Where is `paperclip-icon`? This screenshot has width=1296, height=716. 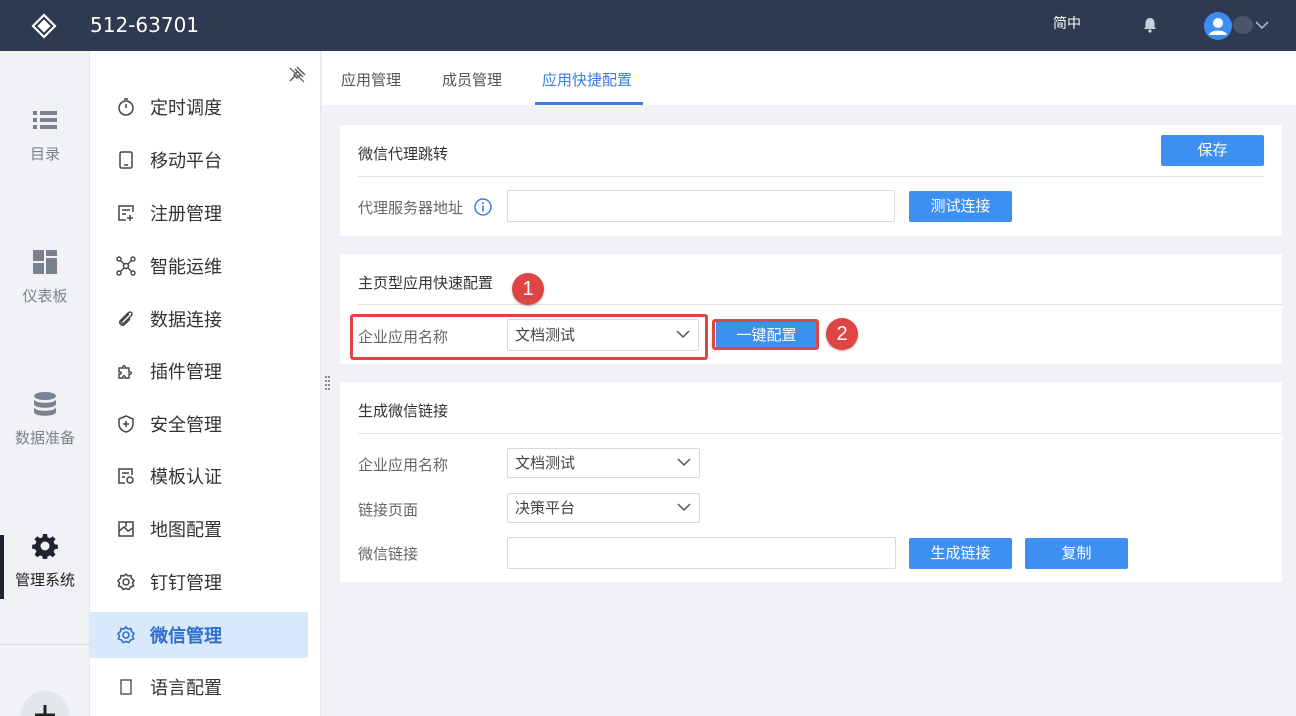
paperclip-icon is located at coordinates (125, 319).